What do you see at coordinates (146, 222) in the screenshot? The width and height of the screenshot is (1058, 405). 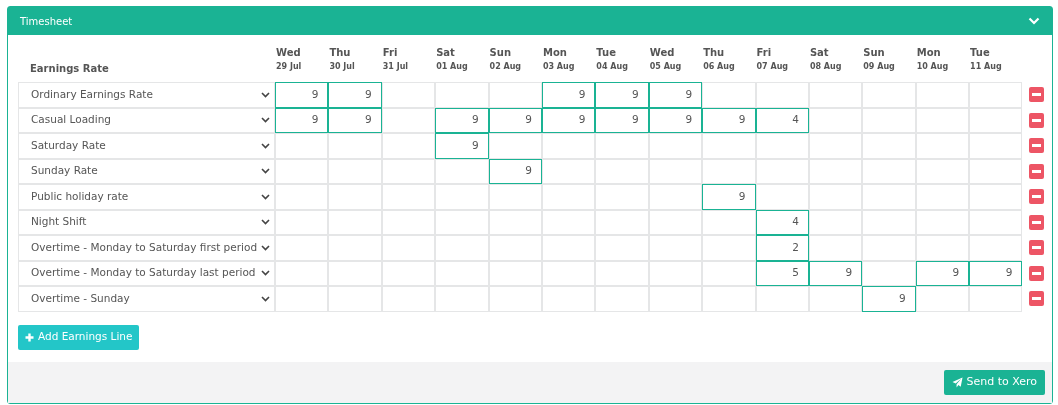 I see `rate-dropdown: Night Shift` at bounding box center [146, 222].